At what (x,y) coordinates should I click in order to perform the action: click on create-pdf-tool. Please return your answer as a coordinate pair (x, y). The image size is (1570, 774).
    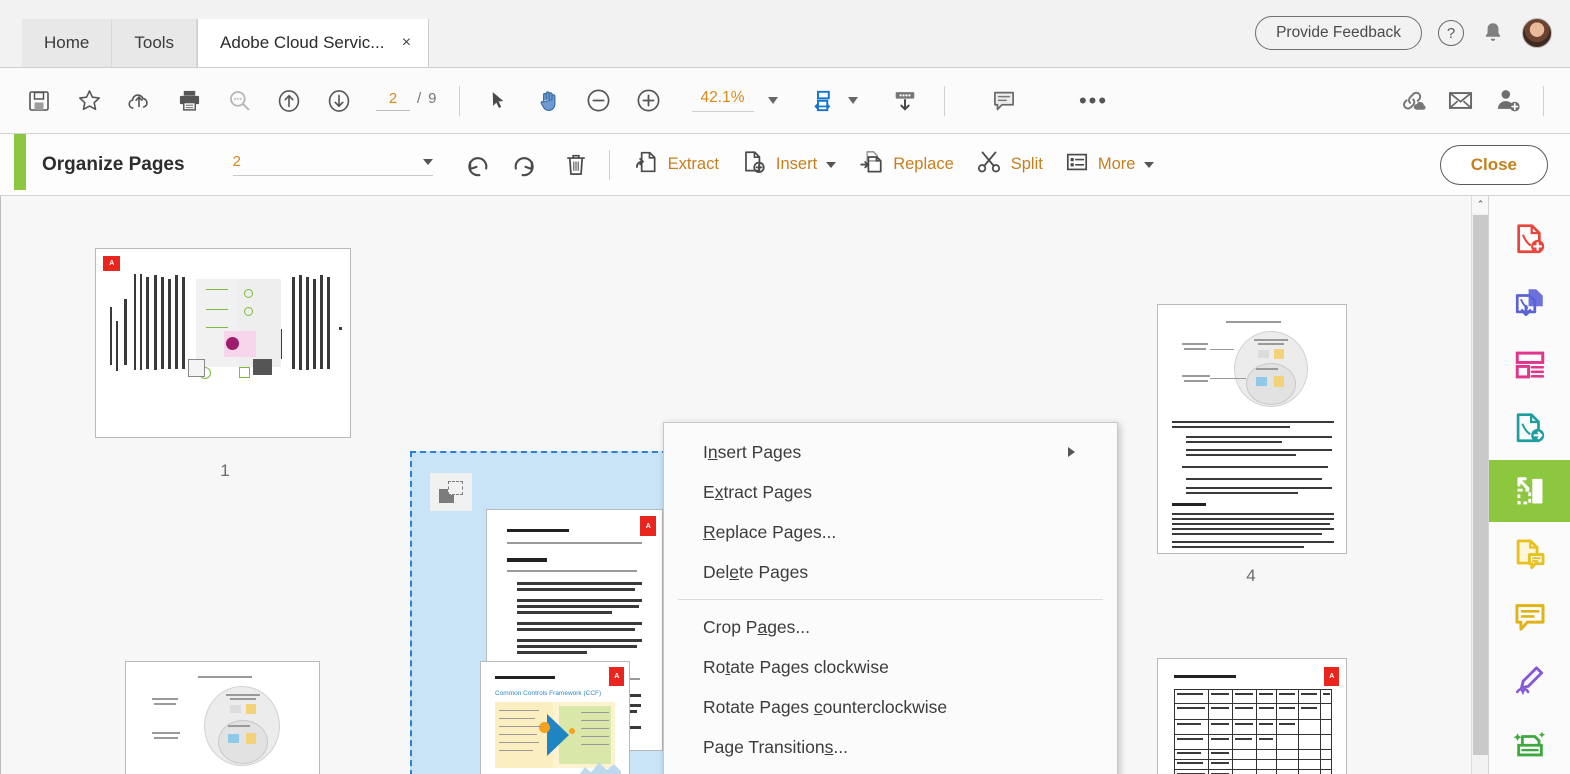
    Looking at the image, I should click on (1529, 239).